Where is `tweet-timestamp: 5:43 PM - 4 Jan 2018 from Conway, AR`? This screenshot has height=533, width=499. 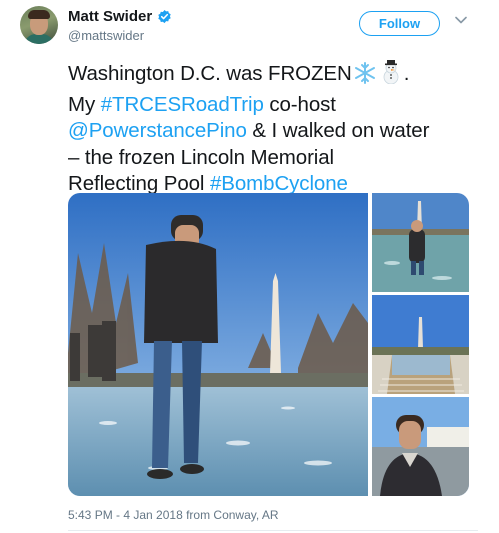 tweet-timestamp: 5:43 PM - 4 Jan 2018 from Conway, AR is located at coordinates (173, 515).